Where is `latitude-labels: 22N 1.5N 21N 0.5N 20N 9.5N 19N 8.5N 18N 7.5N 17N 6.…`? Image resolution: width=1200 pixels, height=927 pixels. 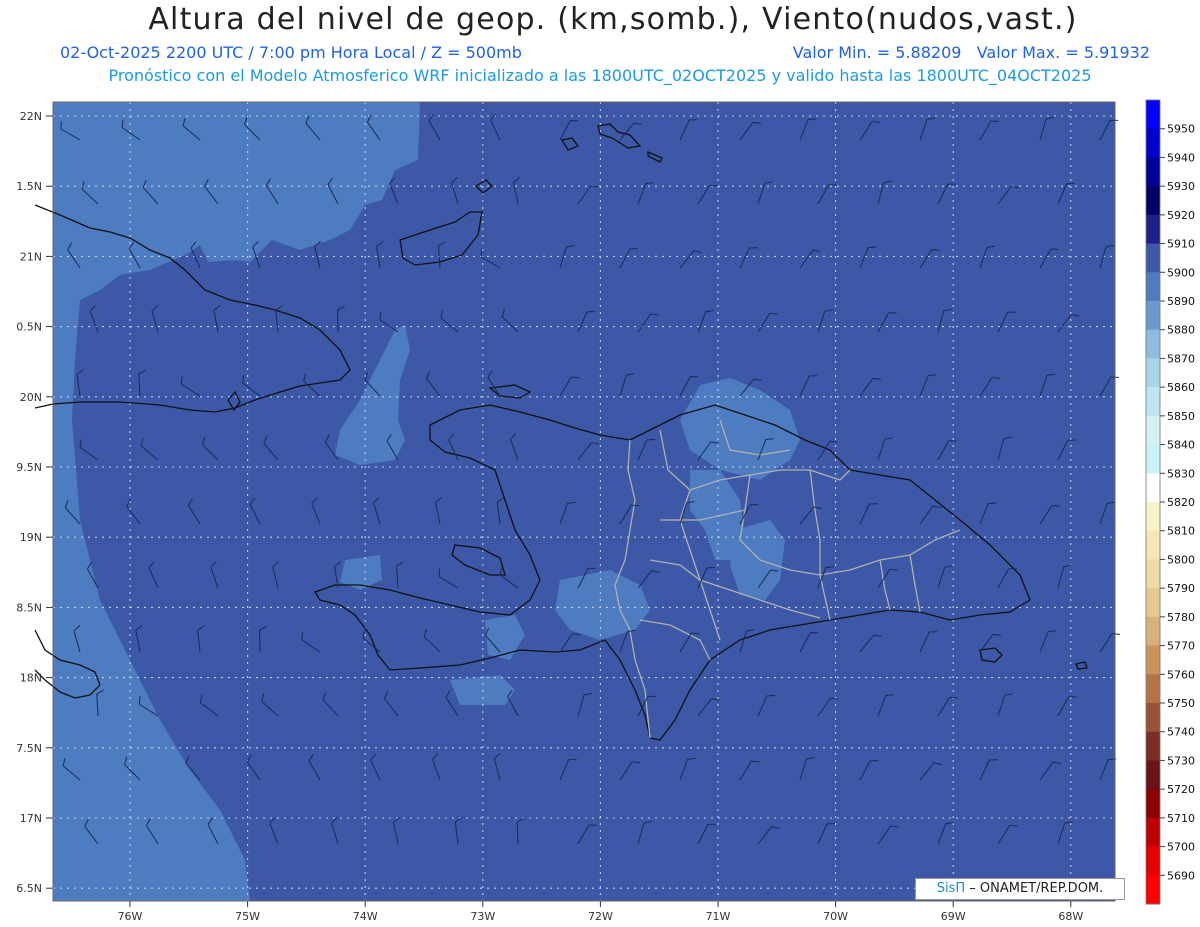
latitude-labels: 22N 1.5N 21N 0.5N 20N 9.5N 19N 8.5N 18N 7.5N 17N 6.… is located at coordinates (34, 502).